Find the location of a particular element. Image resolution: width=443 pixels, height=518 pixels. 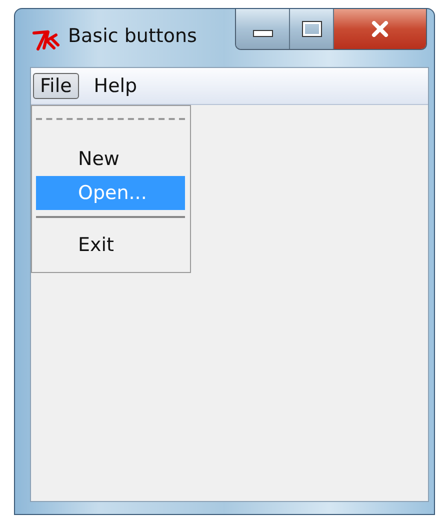

menu-item: New is located at coordinates (110, 159).